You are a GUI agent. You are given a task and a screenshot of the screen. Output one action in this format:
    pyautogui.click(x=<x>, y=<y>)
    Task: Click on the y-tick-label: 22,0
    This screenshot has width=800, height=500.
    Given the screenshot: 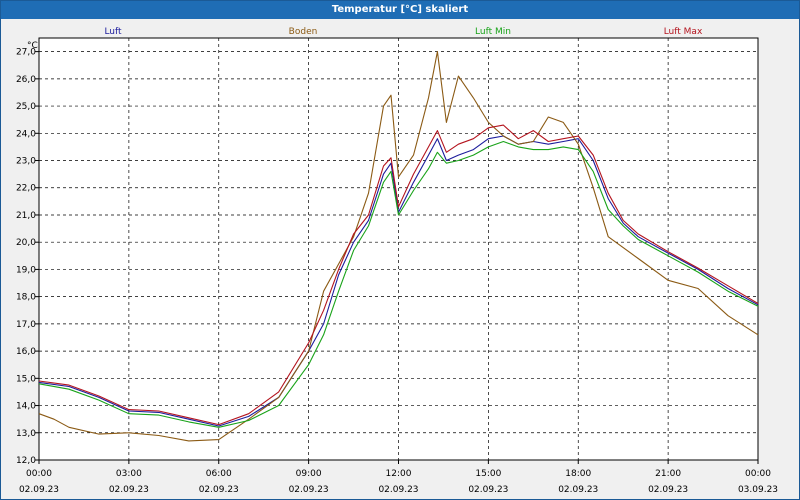 What is the action you would take?
    pyautogui.click(x=26, y=189)
    